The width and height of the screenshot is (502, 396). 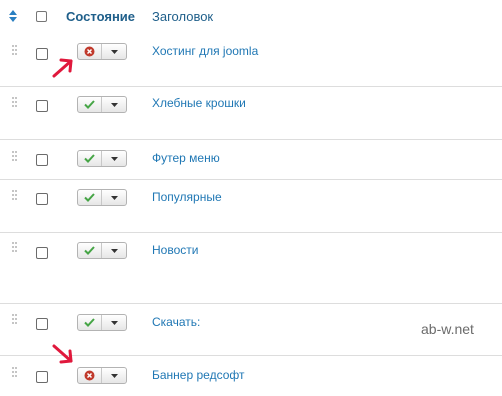 I want to click on item-title-link: Хостинг для joomla, so click(x=205, y=51).